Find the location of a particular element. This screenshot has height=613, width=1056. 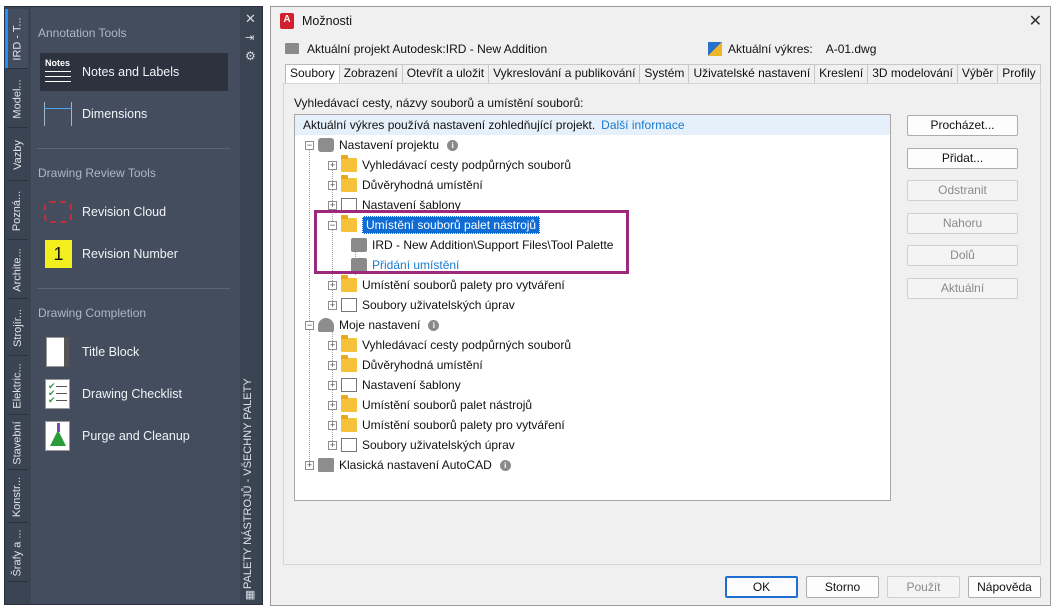

node-label: Důvěryhodná umístění is located at coordinates (422, 185).